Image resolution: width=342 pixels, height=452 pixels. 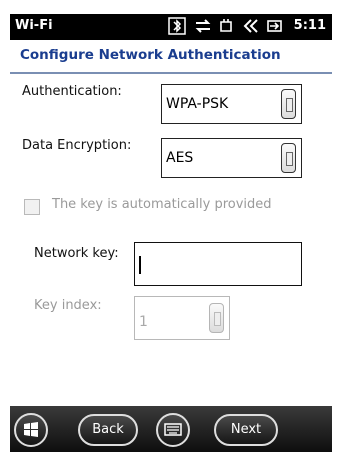 I want to click on status-bar: Wi-Fi 5:11, so click(x=171, y=27).